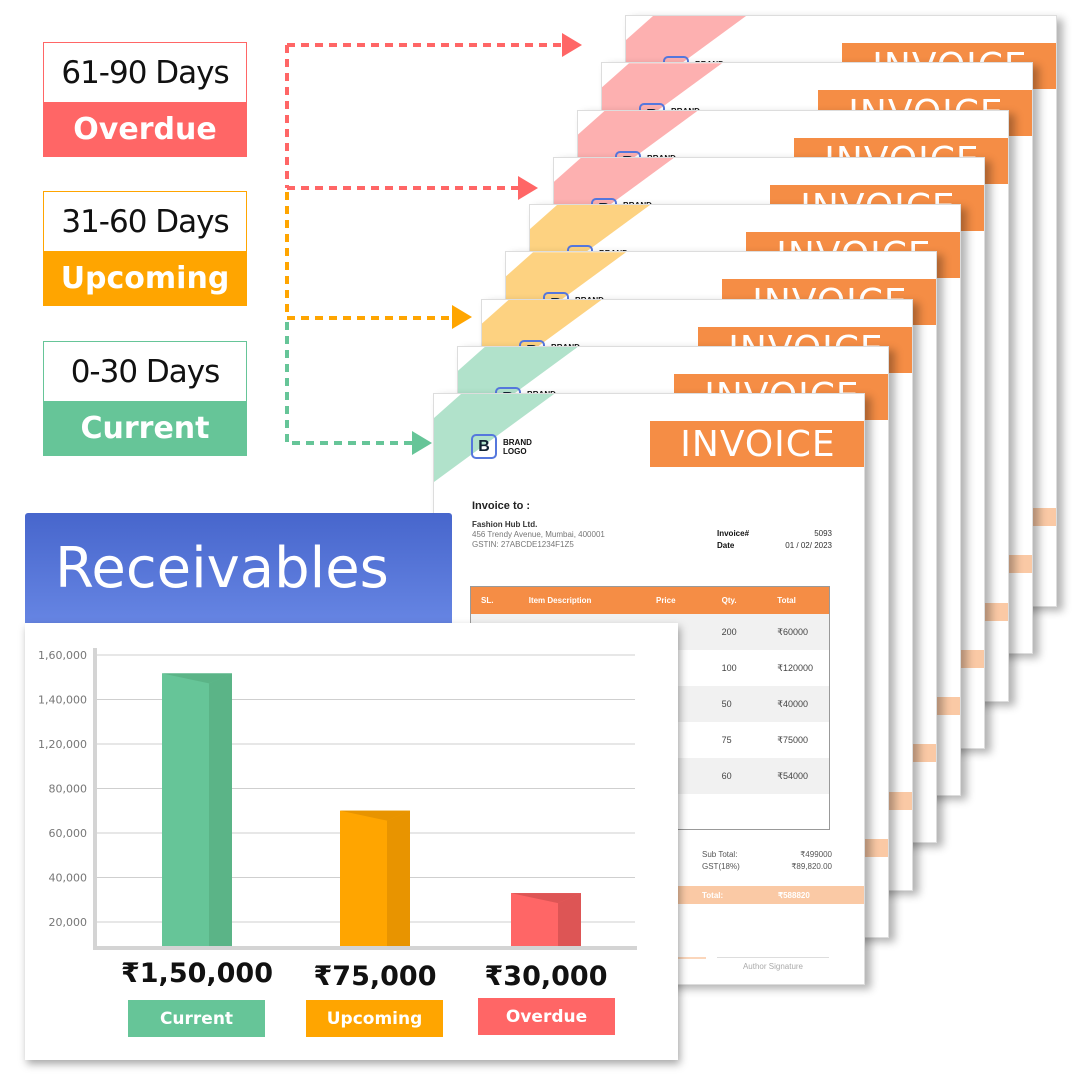 The width and height of the screenshot is (1080, 1080). I want to click on col-header: Item Description, so click(560, 600).